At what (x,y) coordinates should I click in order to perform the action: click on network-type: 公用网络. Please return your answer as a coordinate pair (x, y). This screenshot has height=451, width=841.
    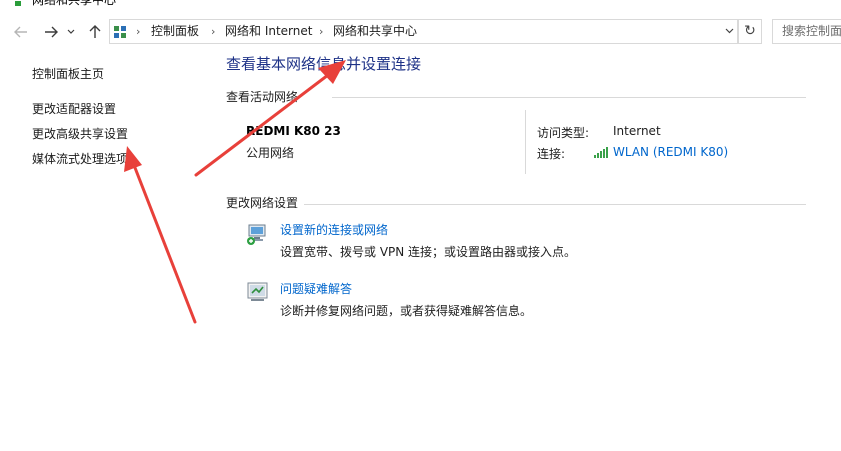
    Looking at the image, I should click on (270, 153).